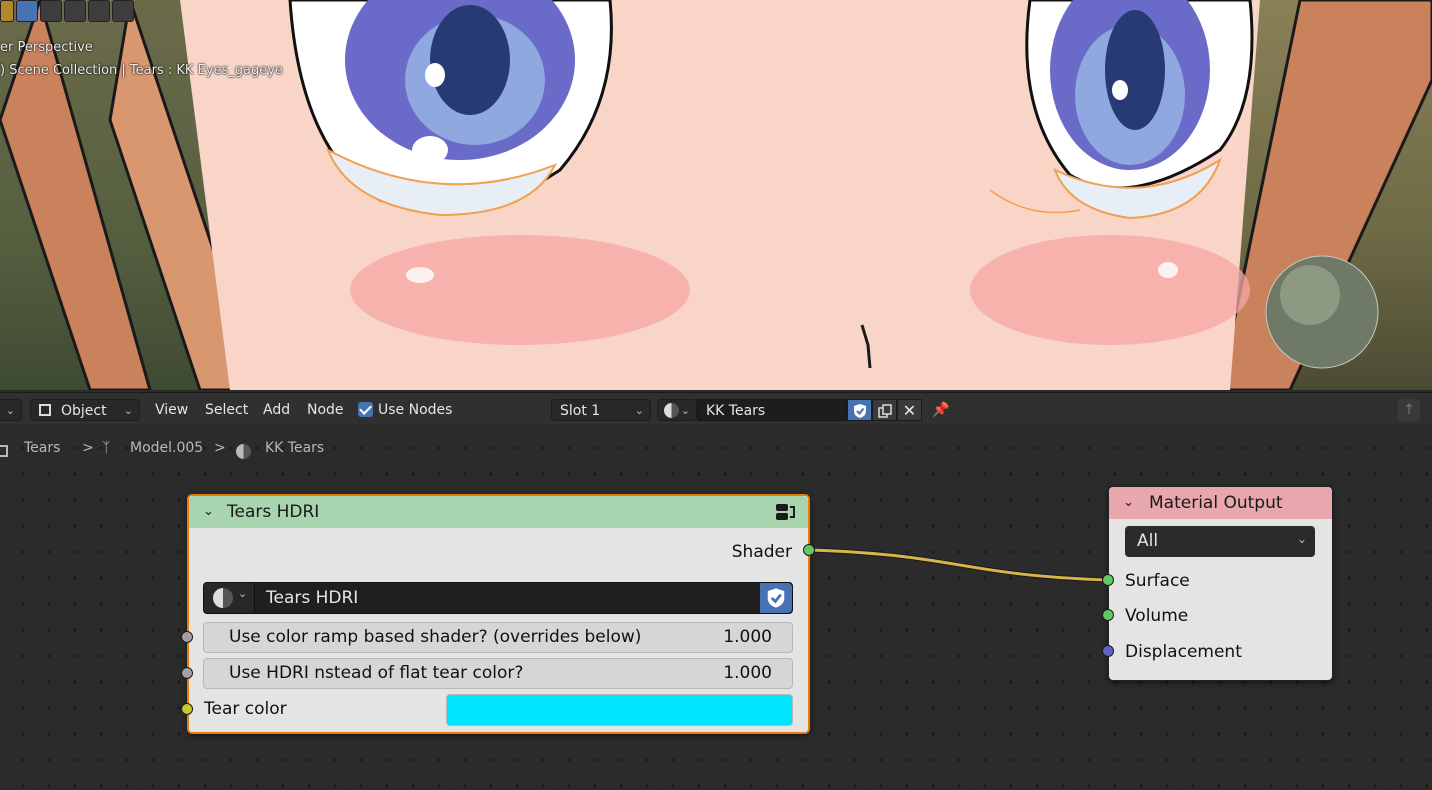  What do you see at coordinates (941, 410) in the screenshot?
I see `pin-icon: 📌` at bounding box center [941, 410].